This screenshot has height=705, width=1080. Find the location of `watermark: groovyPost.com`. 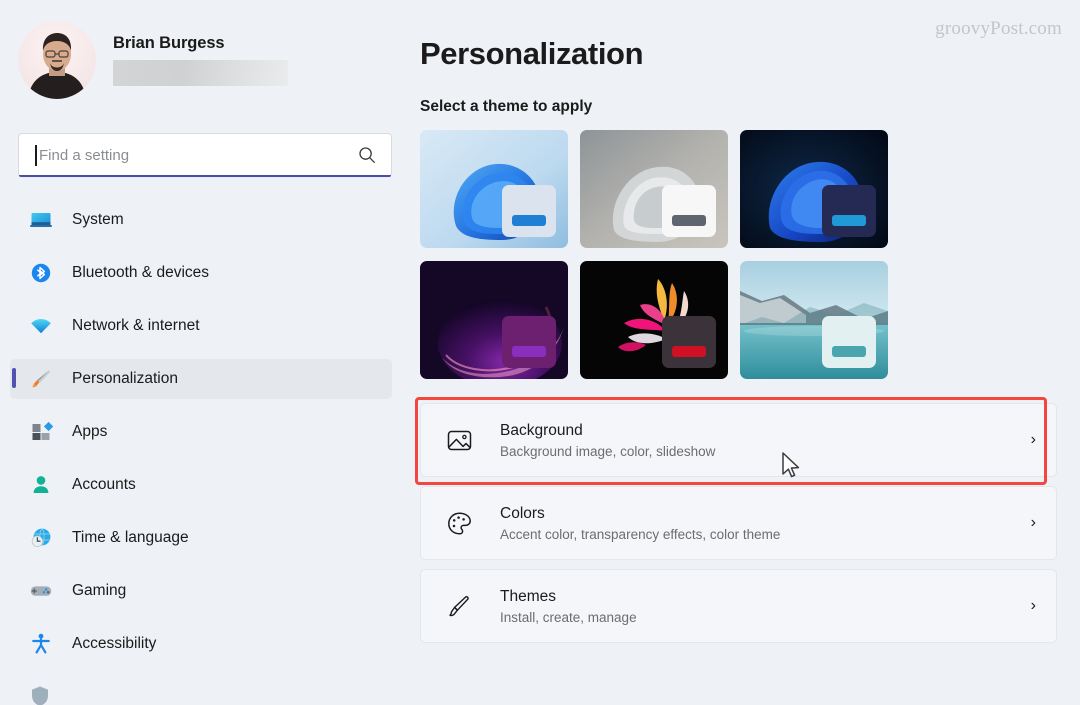

watermark: groovyPost.com is located at coordinates (998, 28).